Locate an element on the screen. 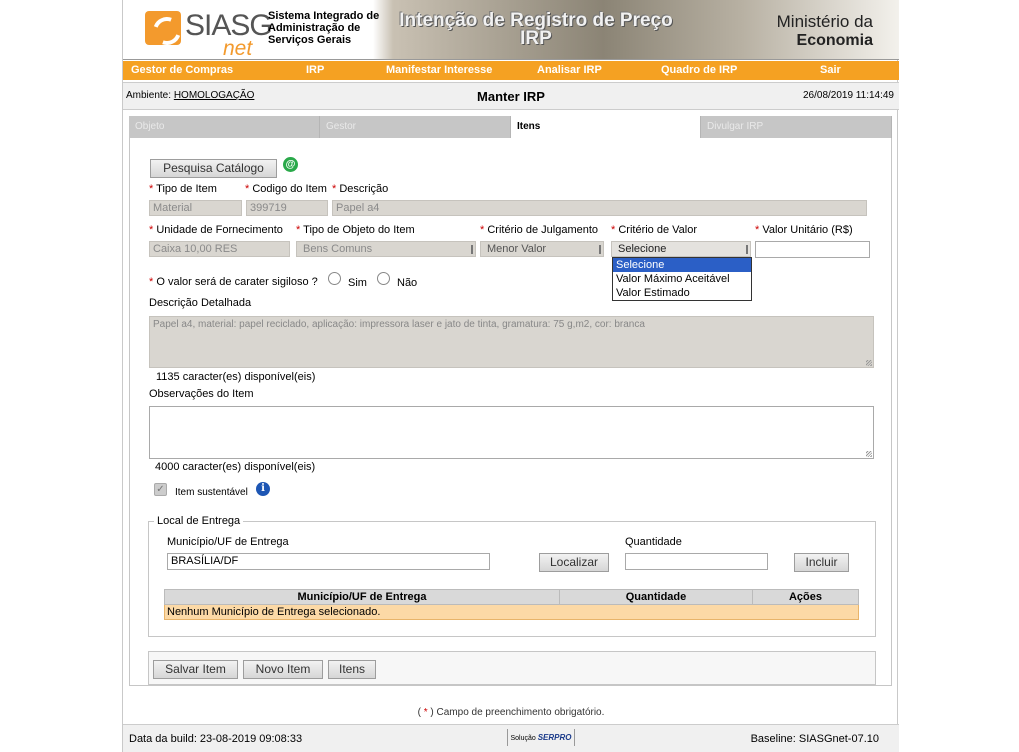 Image resolution: width=1019 pixels, height=752 pixels. tab-objeto: Objeto is located at coordinates (224, 127).